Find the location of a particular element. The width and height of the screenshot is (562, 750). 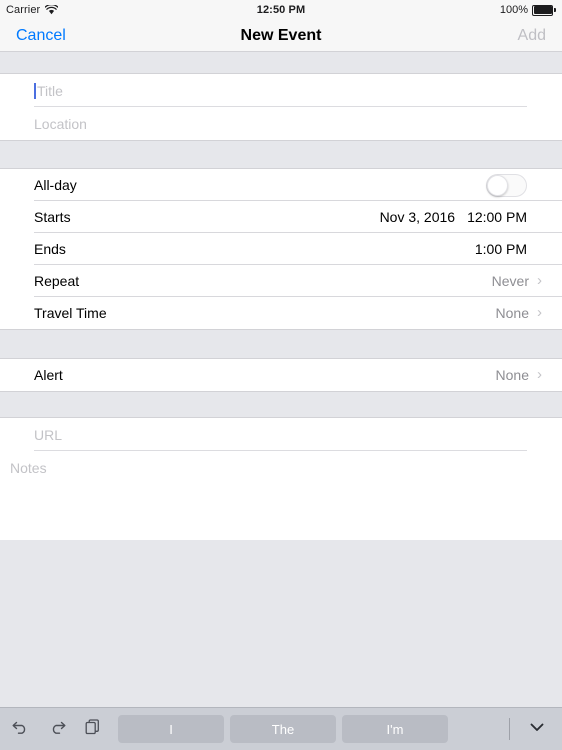

ends-row: Ends 1:00 PM is located at coordinates (281, 249).